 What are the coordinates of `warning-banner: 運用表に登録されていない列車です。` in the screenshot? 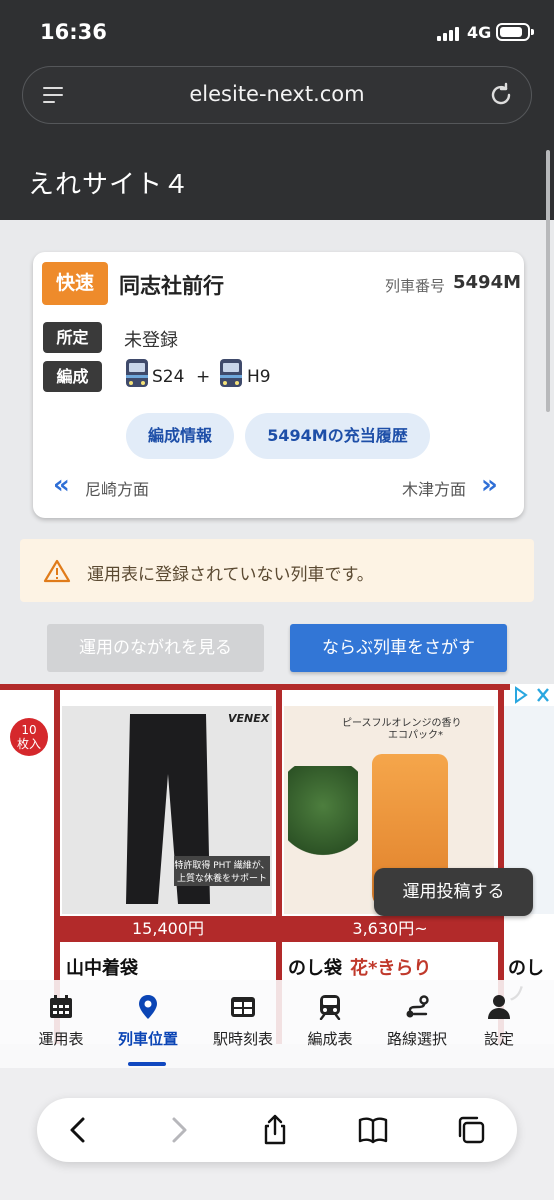 It's located at (277, 570).